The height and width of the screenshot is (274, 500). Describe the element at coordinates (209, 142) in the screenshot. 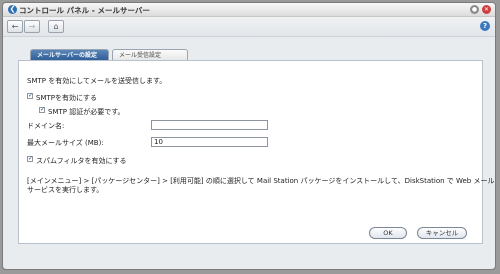

I see `max-size-field: 10` at that location.